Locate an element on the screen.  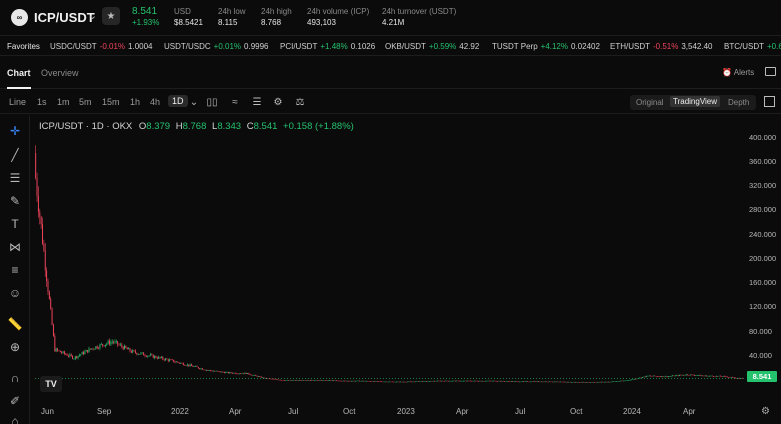
star-icon: ★ is located at coordinates (111, 16).